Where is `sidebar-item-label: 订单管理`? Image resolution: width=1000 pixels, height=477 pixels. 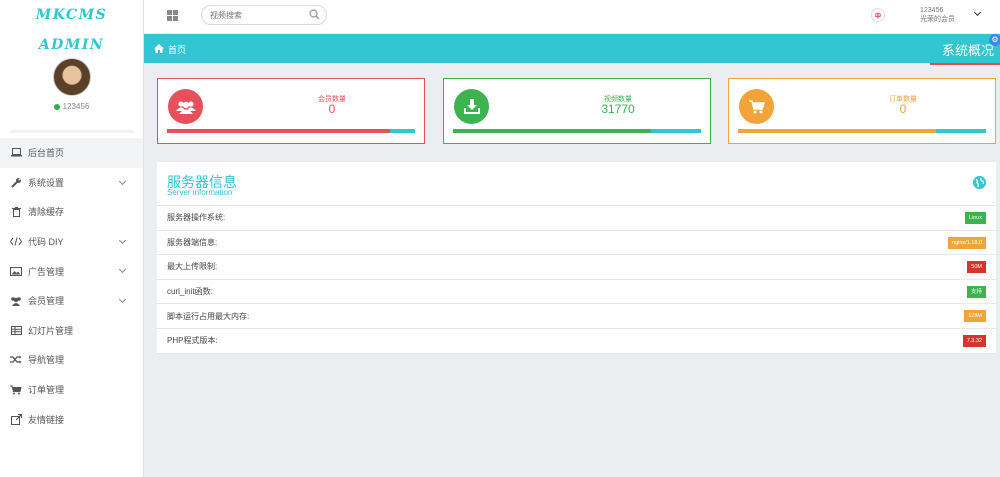 sidebar-item-label: 订单管理 is located at coordinates (46, 390).